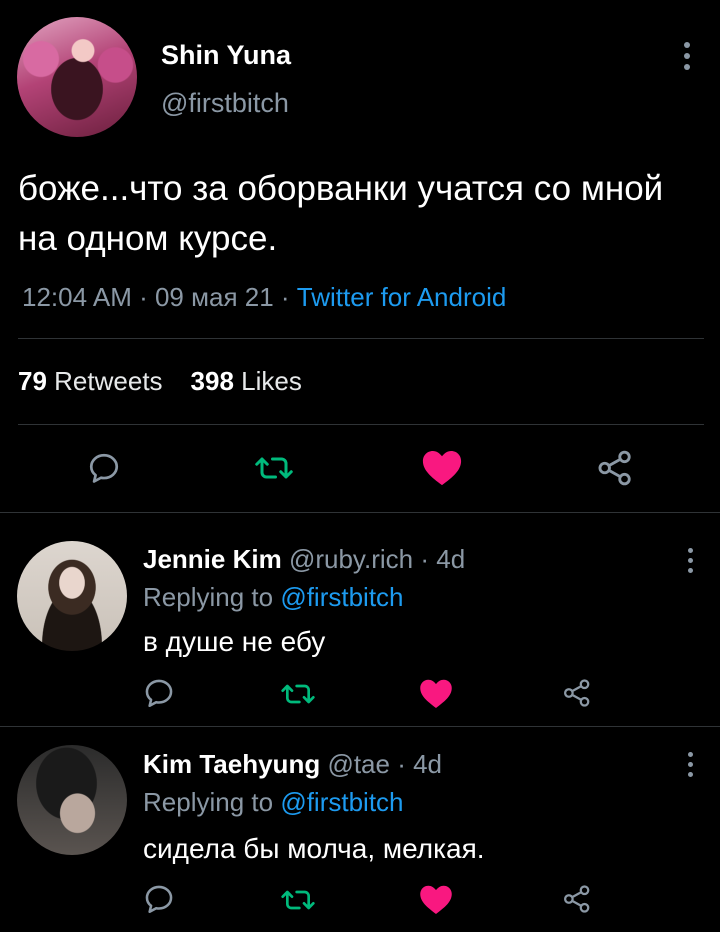 This screenshot has height=932, width=720. What do you see at coordinates (351, 559) in the screenshot?
I see `reply-author-handle: @ruby.rich` at bounding box center [351, 559].